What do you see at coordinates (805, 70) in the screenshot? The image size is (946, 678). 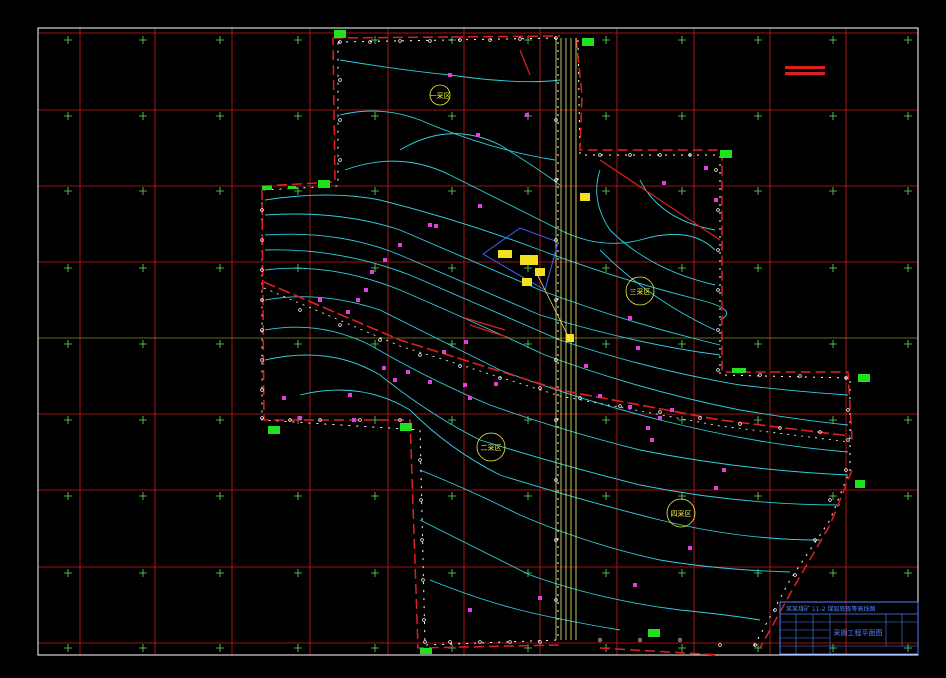 I see `legend-symbol` at bounding box center [805, 70].